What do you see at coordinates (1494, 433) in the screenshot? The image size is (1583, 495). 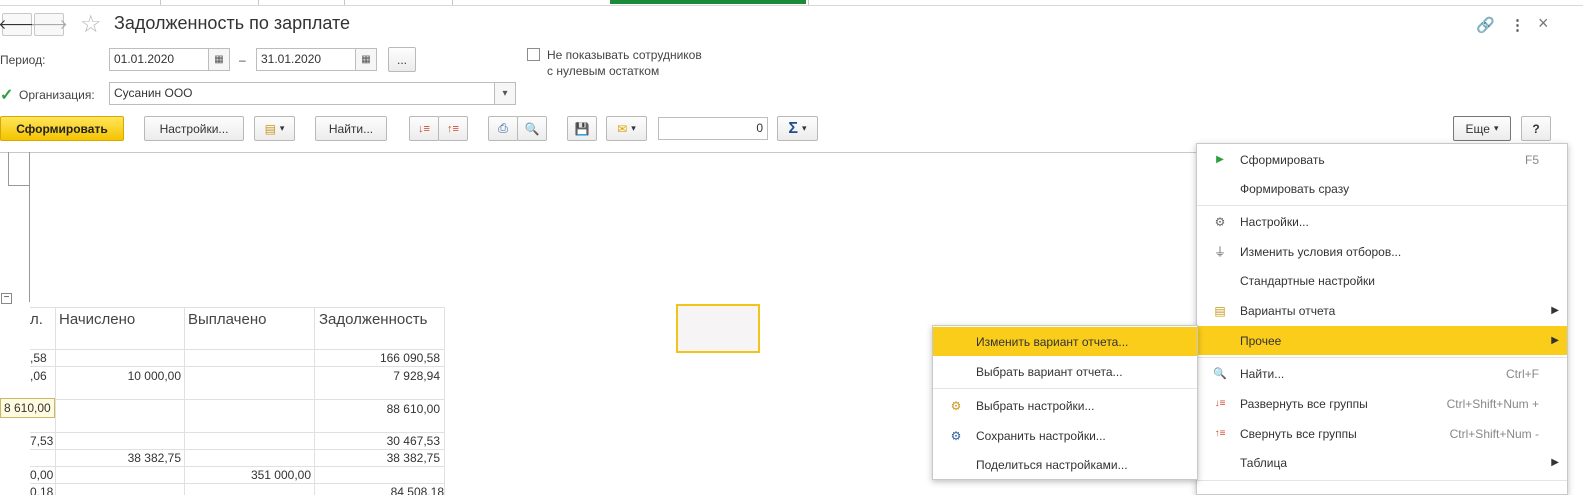 I see `menu-item-shortcut: Ctrl+Shift+Num -` at bounding box center [1494, 433].